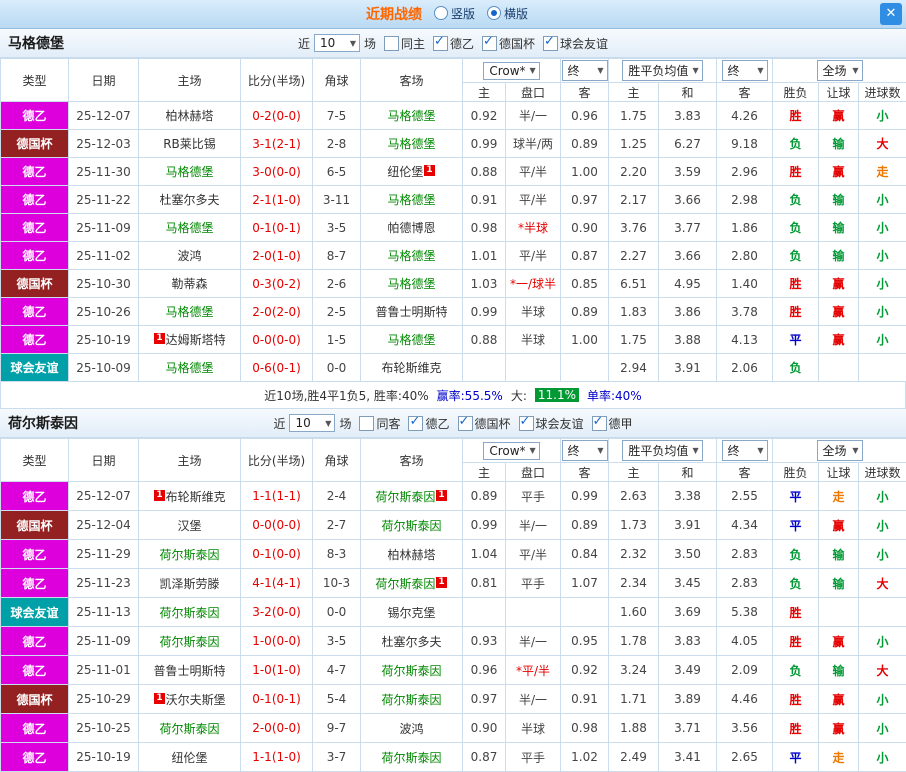  I want to click on team-name-link: 帕德博恩, so click(411, 228).